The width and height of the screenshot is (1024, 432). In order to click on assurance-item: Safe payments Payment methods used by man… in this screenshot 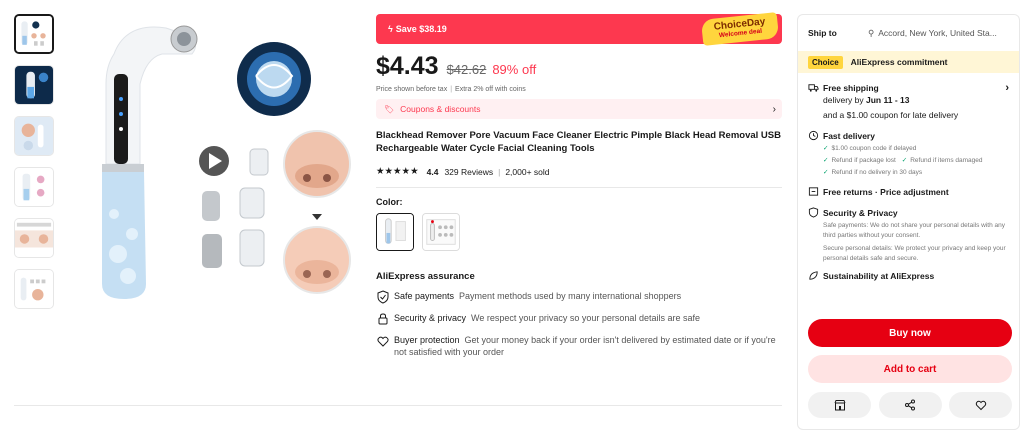, I will do `click(579, 297)`.